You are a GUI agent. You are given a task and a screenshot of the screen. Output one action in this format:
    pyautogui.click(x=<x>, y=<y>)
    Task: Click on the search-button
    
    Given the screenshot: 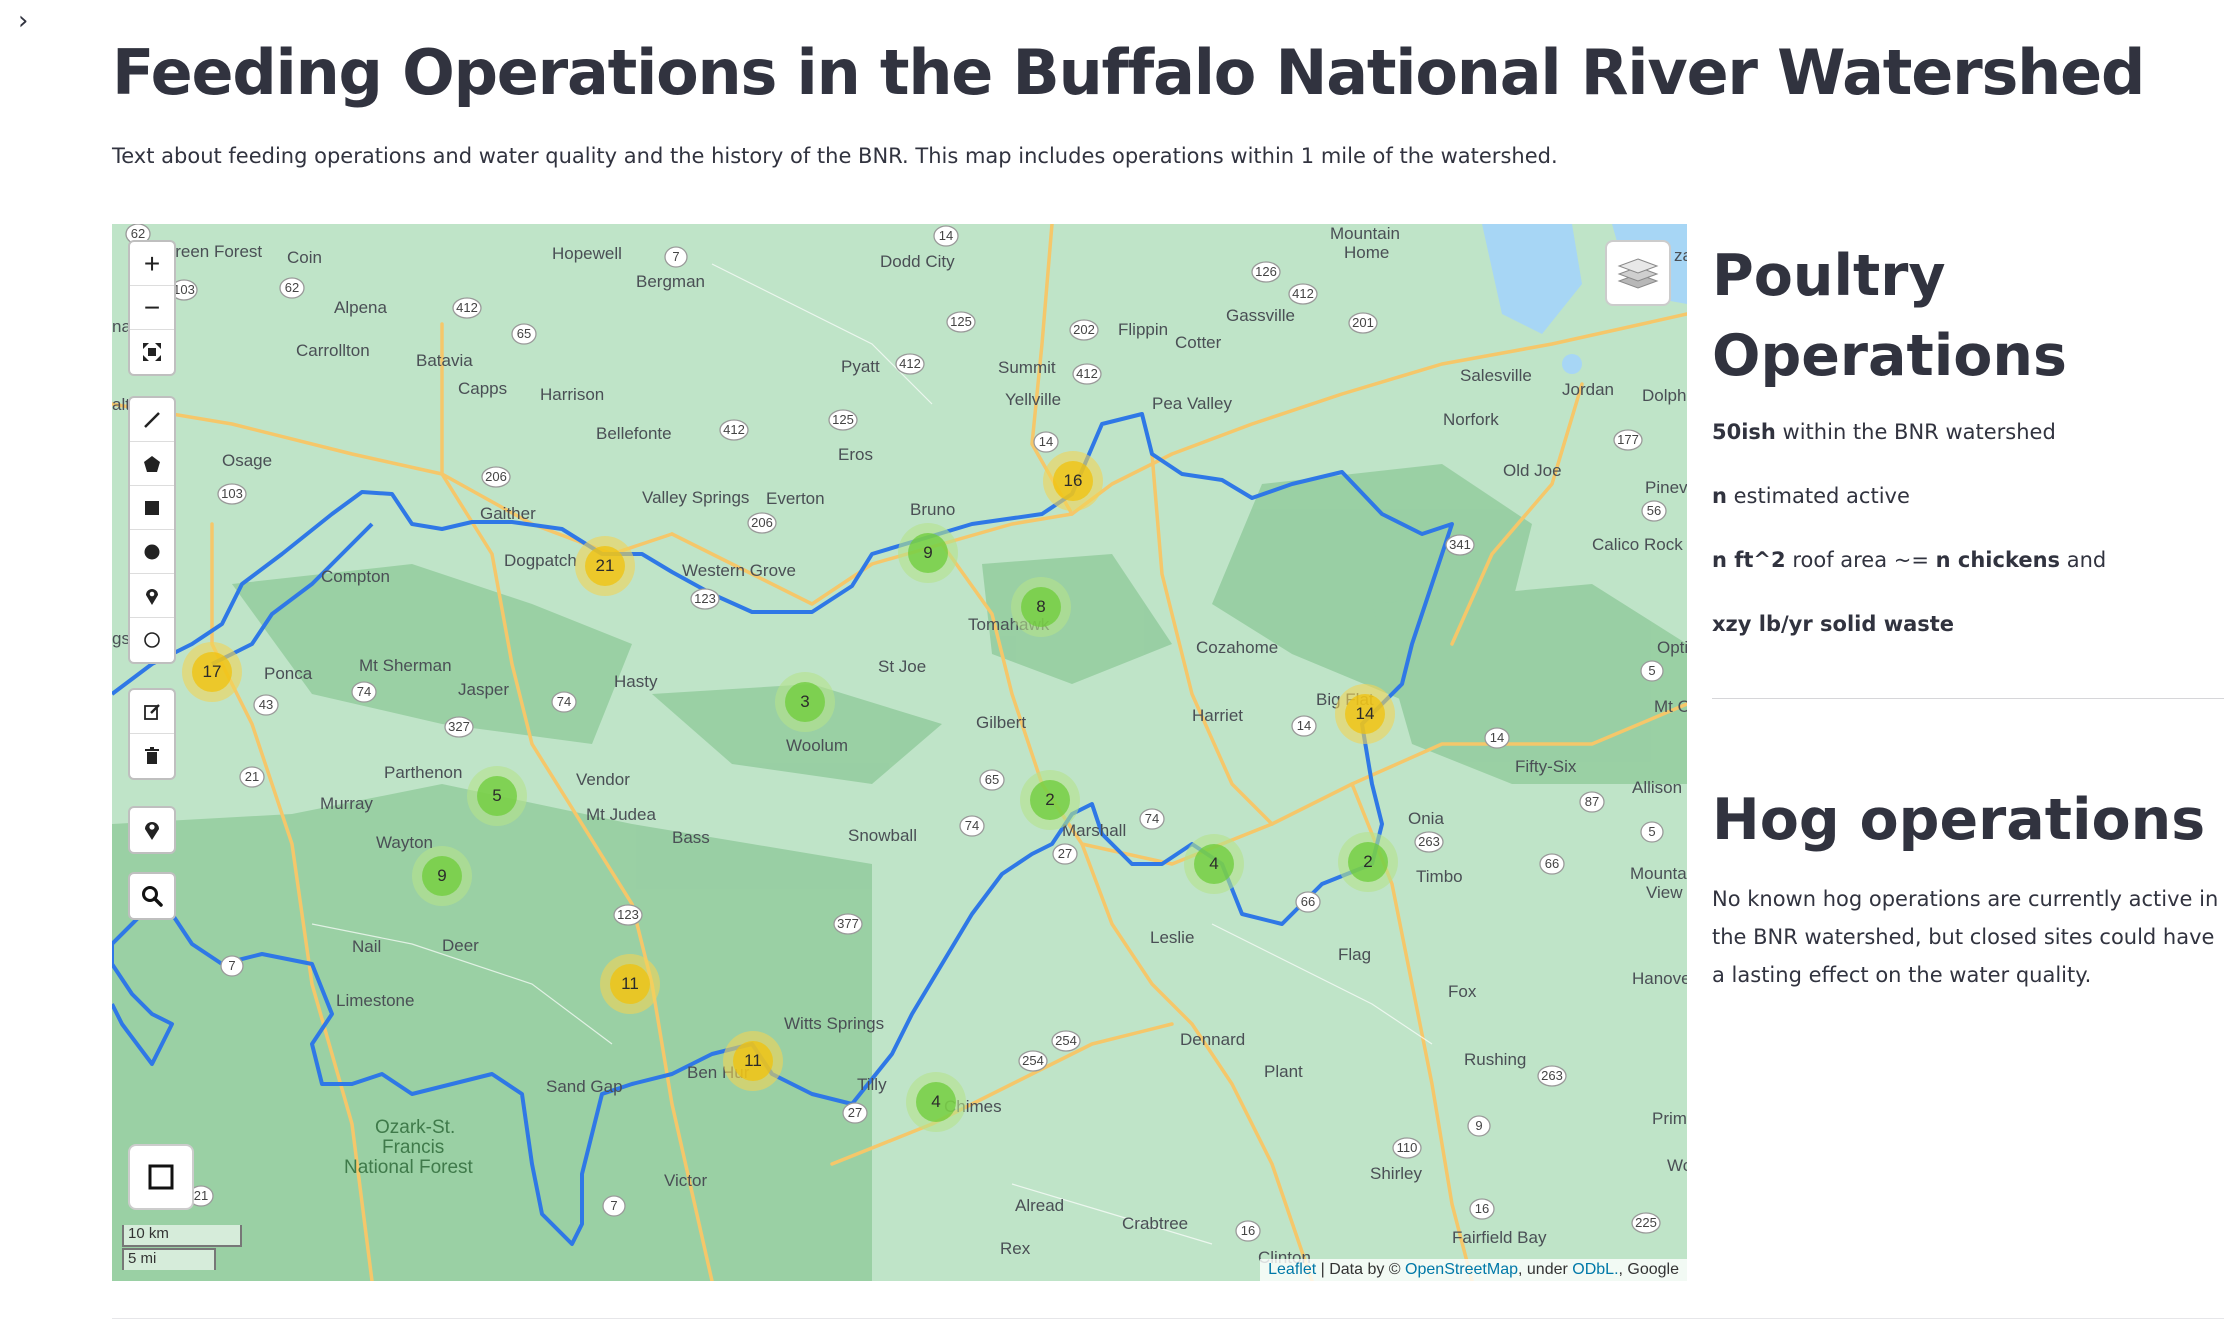 What is the action you would take?
    pyautogui.click(x=152, y=896)
    